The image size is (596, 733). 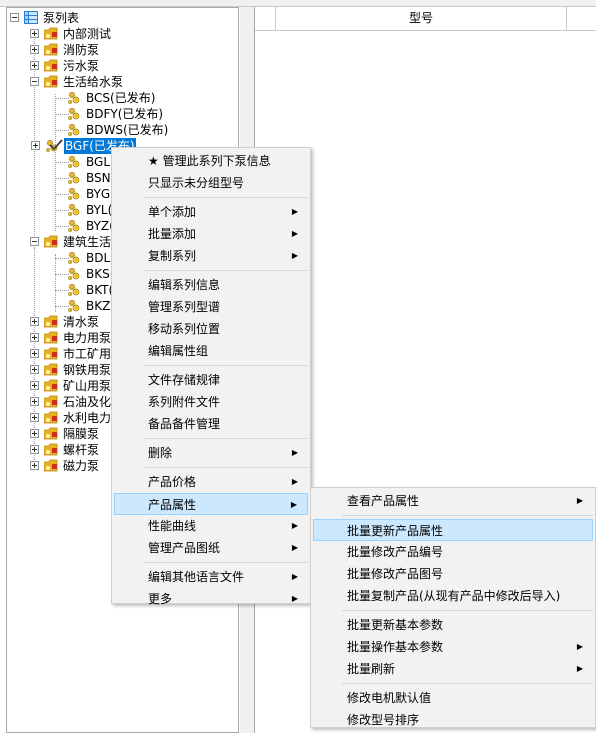 I want to click on menu-item: 编辑其他语言文件 ▶, so click(x=211, y=577).